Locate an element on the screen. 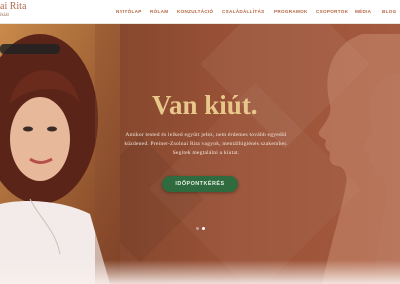 The height and width of the screenshot is (284, 400). slider-dot is located at coordinates (197, 228).